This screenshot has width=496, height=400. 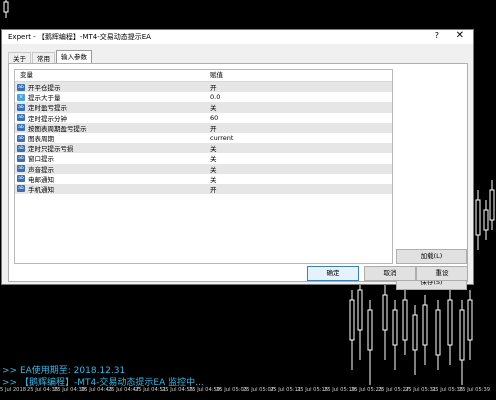 What do you see at coordinates (367, 390) in the screenshot?
I see `time-label: 25 Jul 05:23` at bounding box center [367, 390].